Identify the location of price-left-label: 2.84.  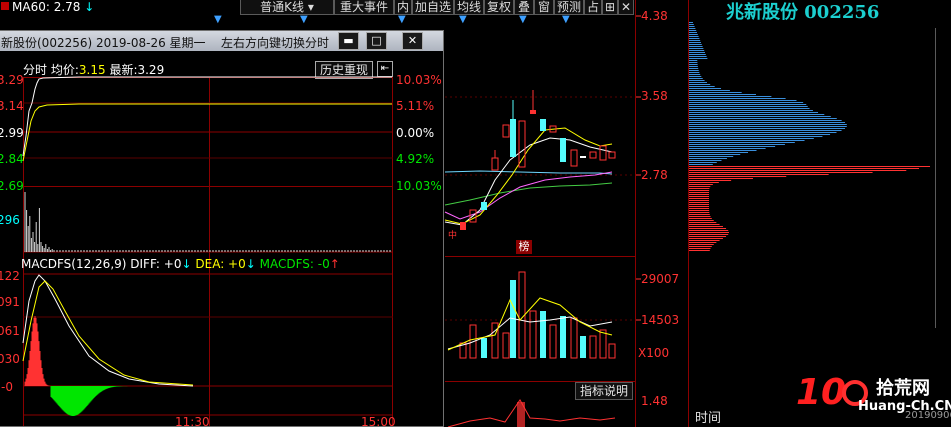
(12, 159).